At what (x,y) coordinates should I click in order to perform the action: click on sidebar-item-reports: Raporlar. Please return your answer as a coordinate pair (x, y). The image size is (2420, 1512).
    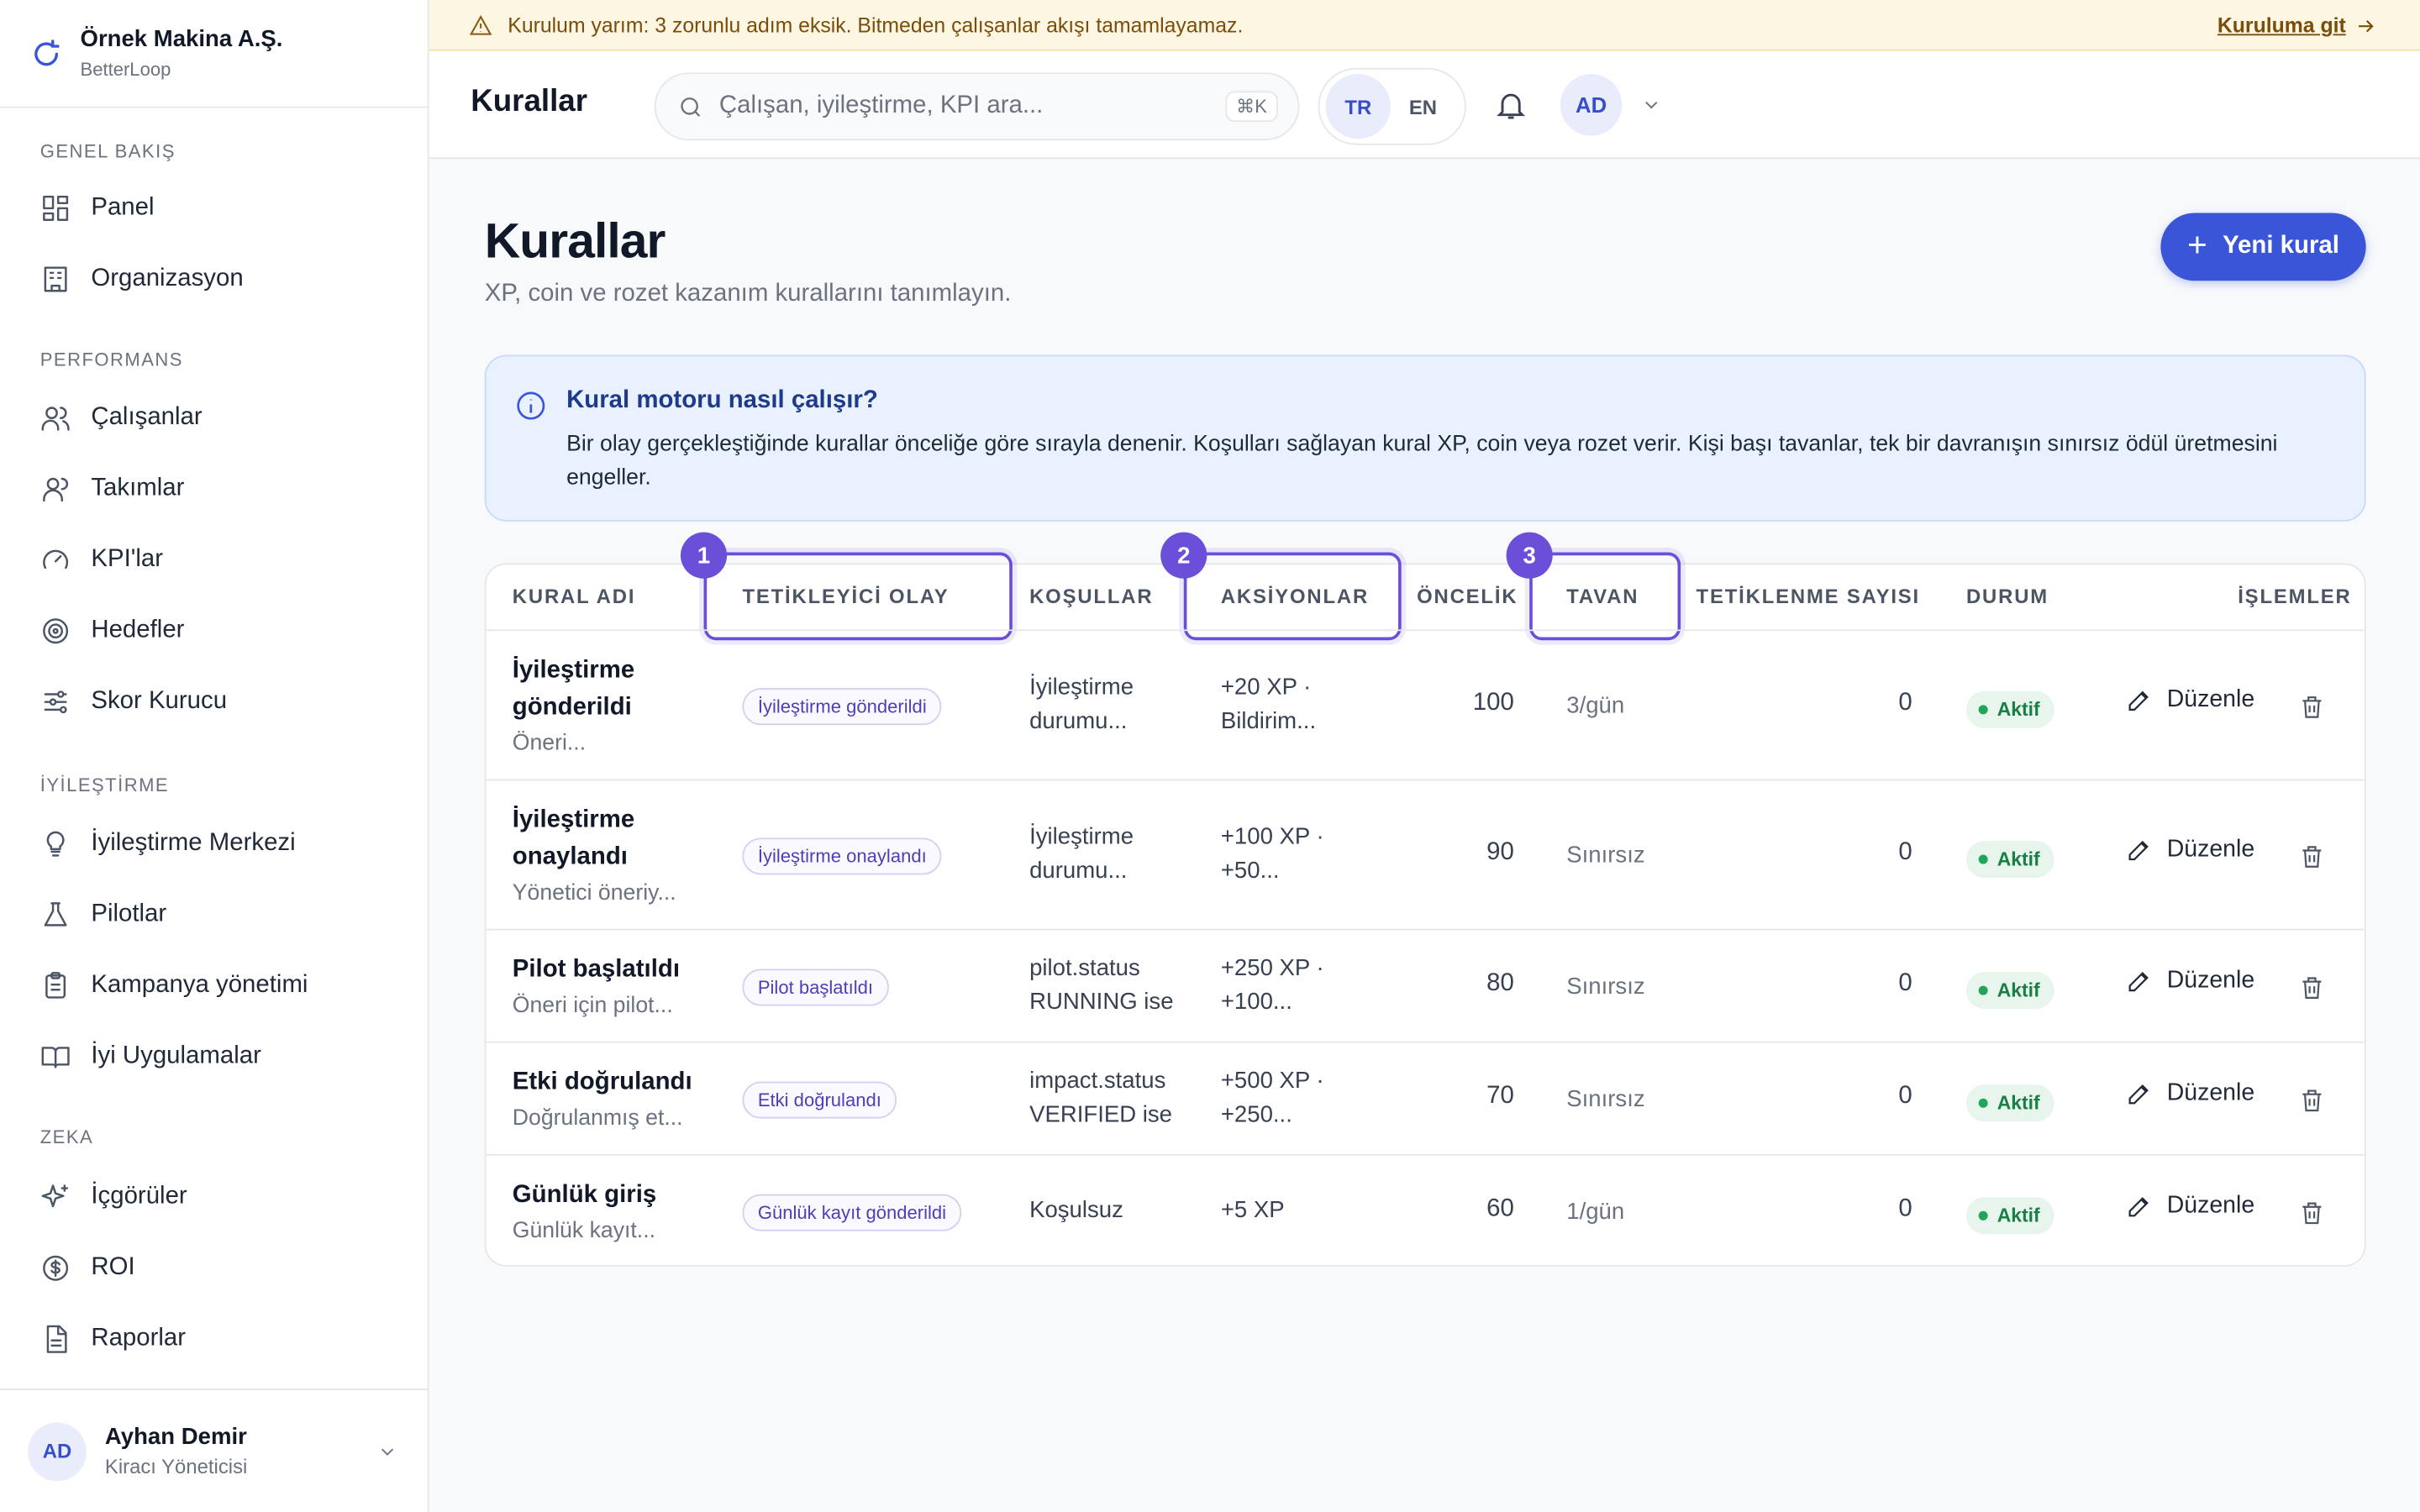
    Looking at the image, I should click on (214, 1339).